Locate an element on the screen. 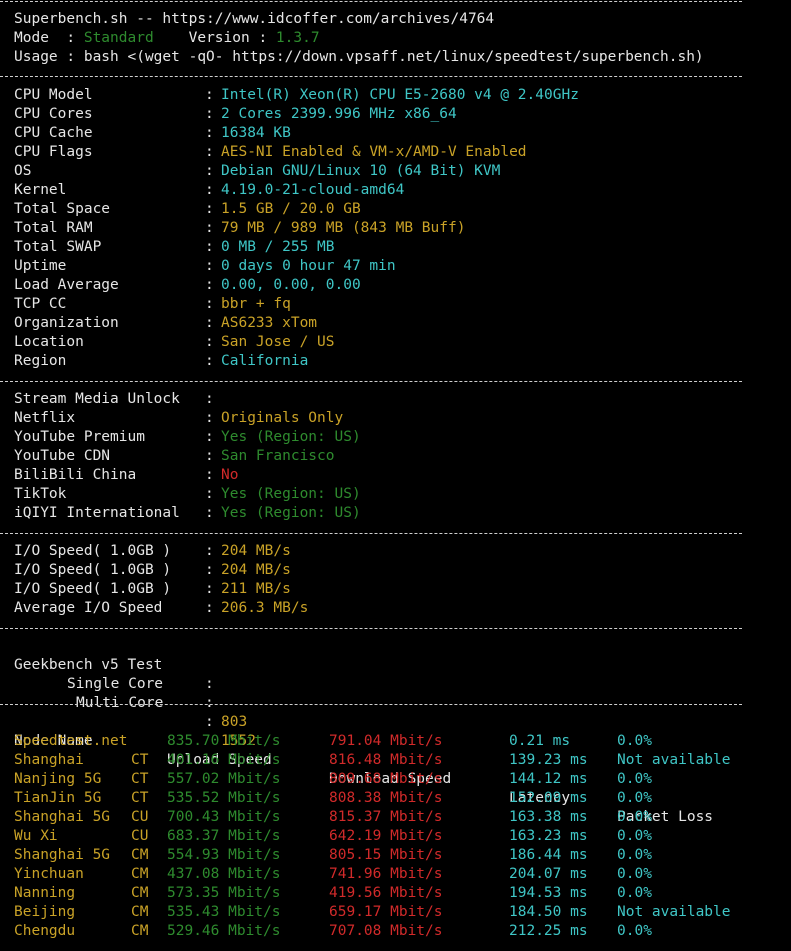  media-unlock-label: YouTube Premium is located at coordinates (79, 437).